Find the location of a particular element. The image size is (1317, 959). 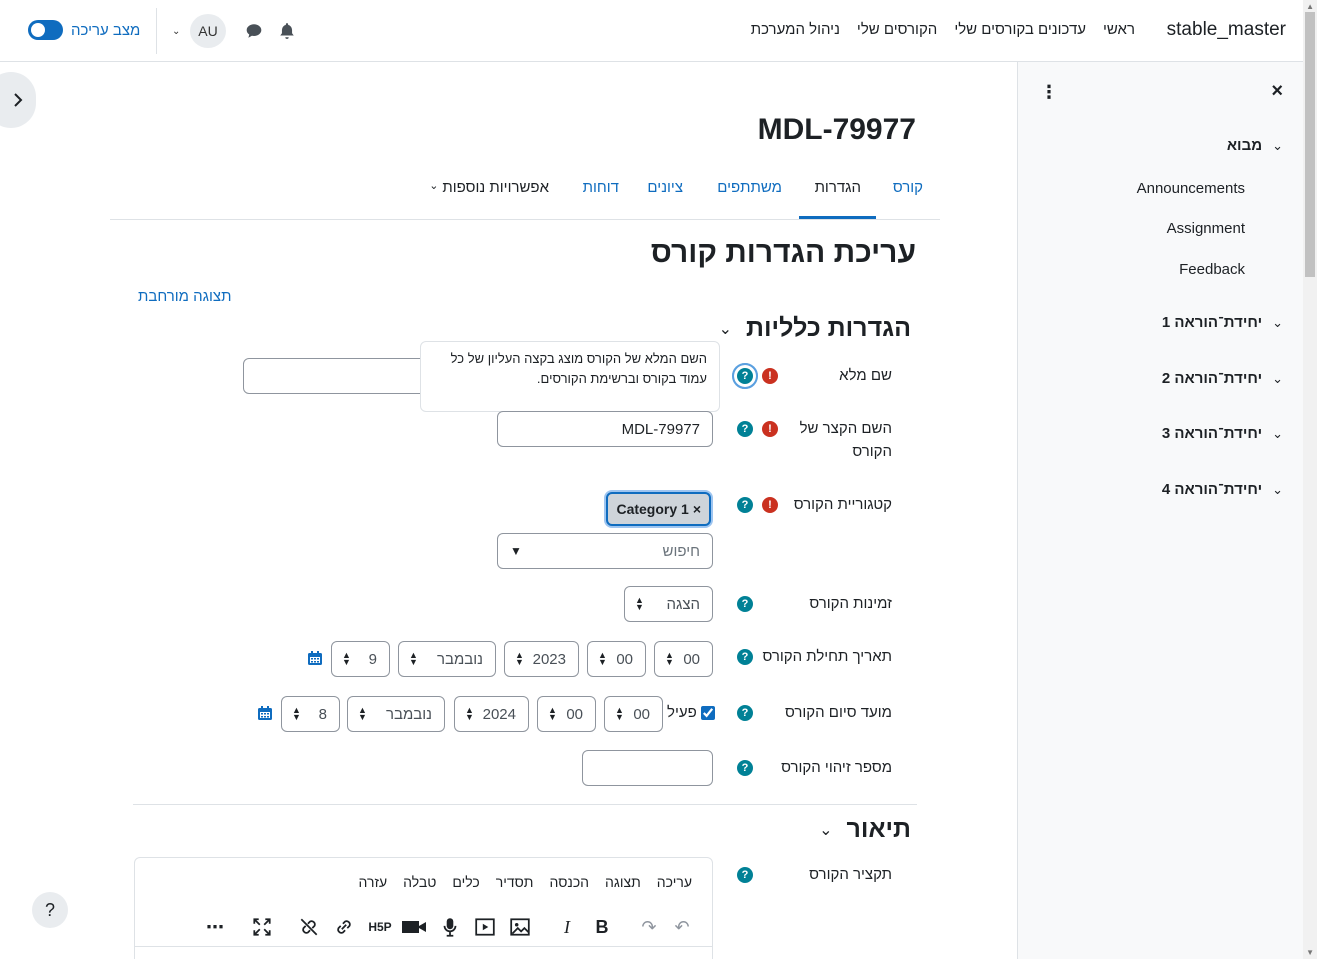

video-camera-icon is located at coordinates (414, 927).